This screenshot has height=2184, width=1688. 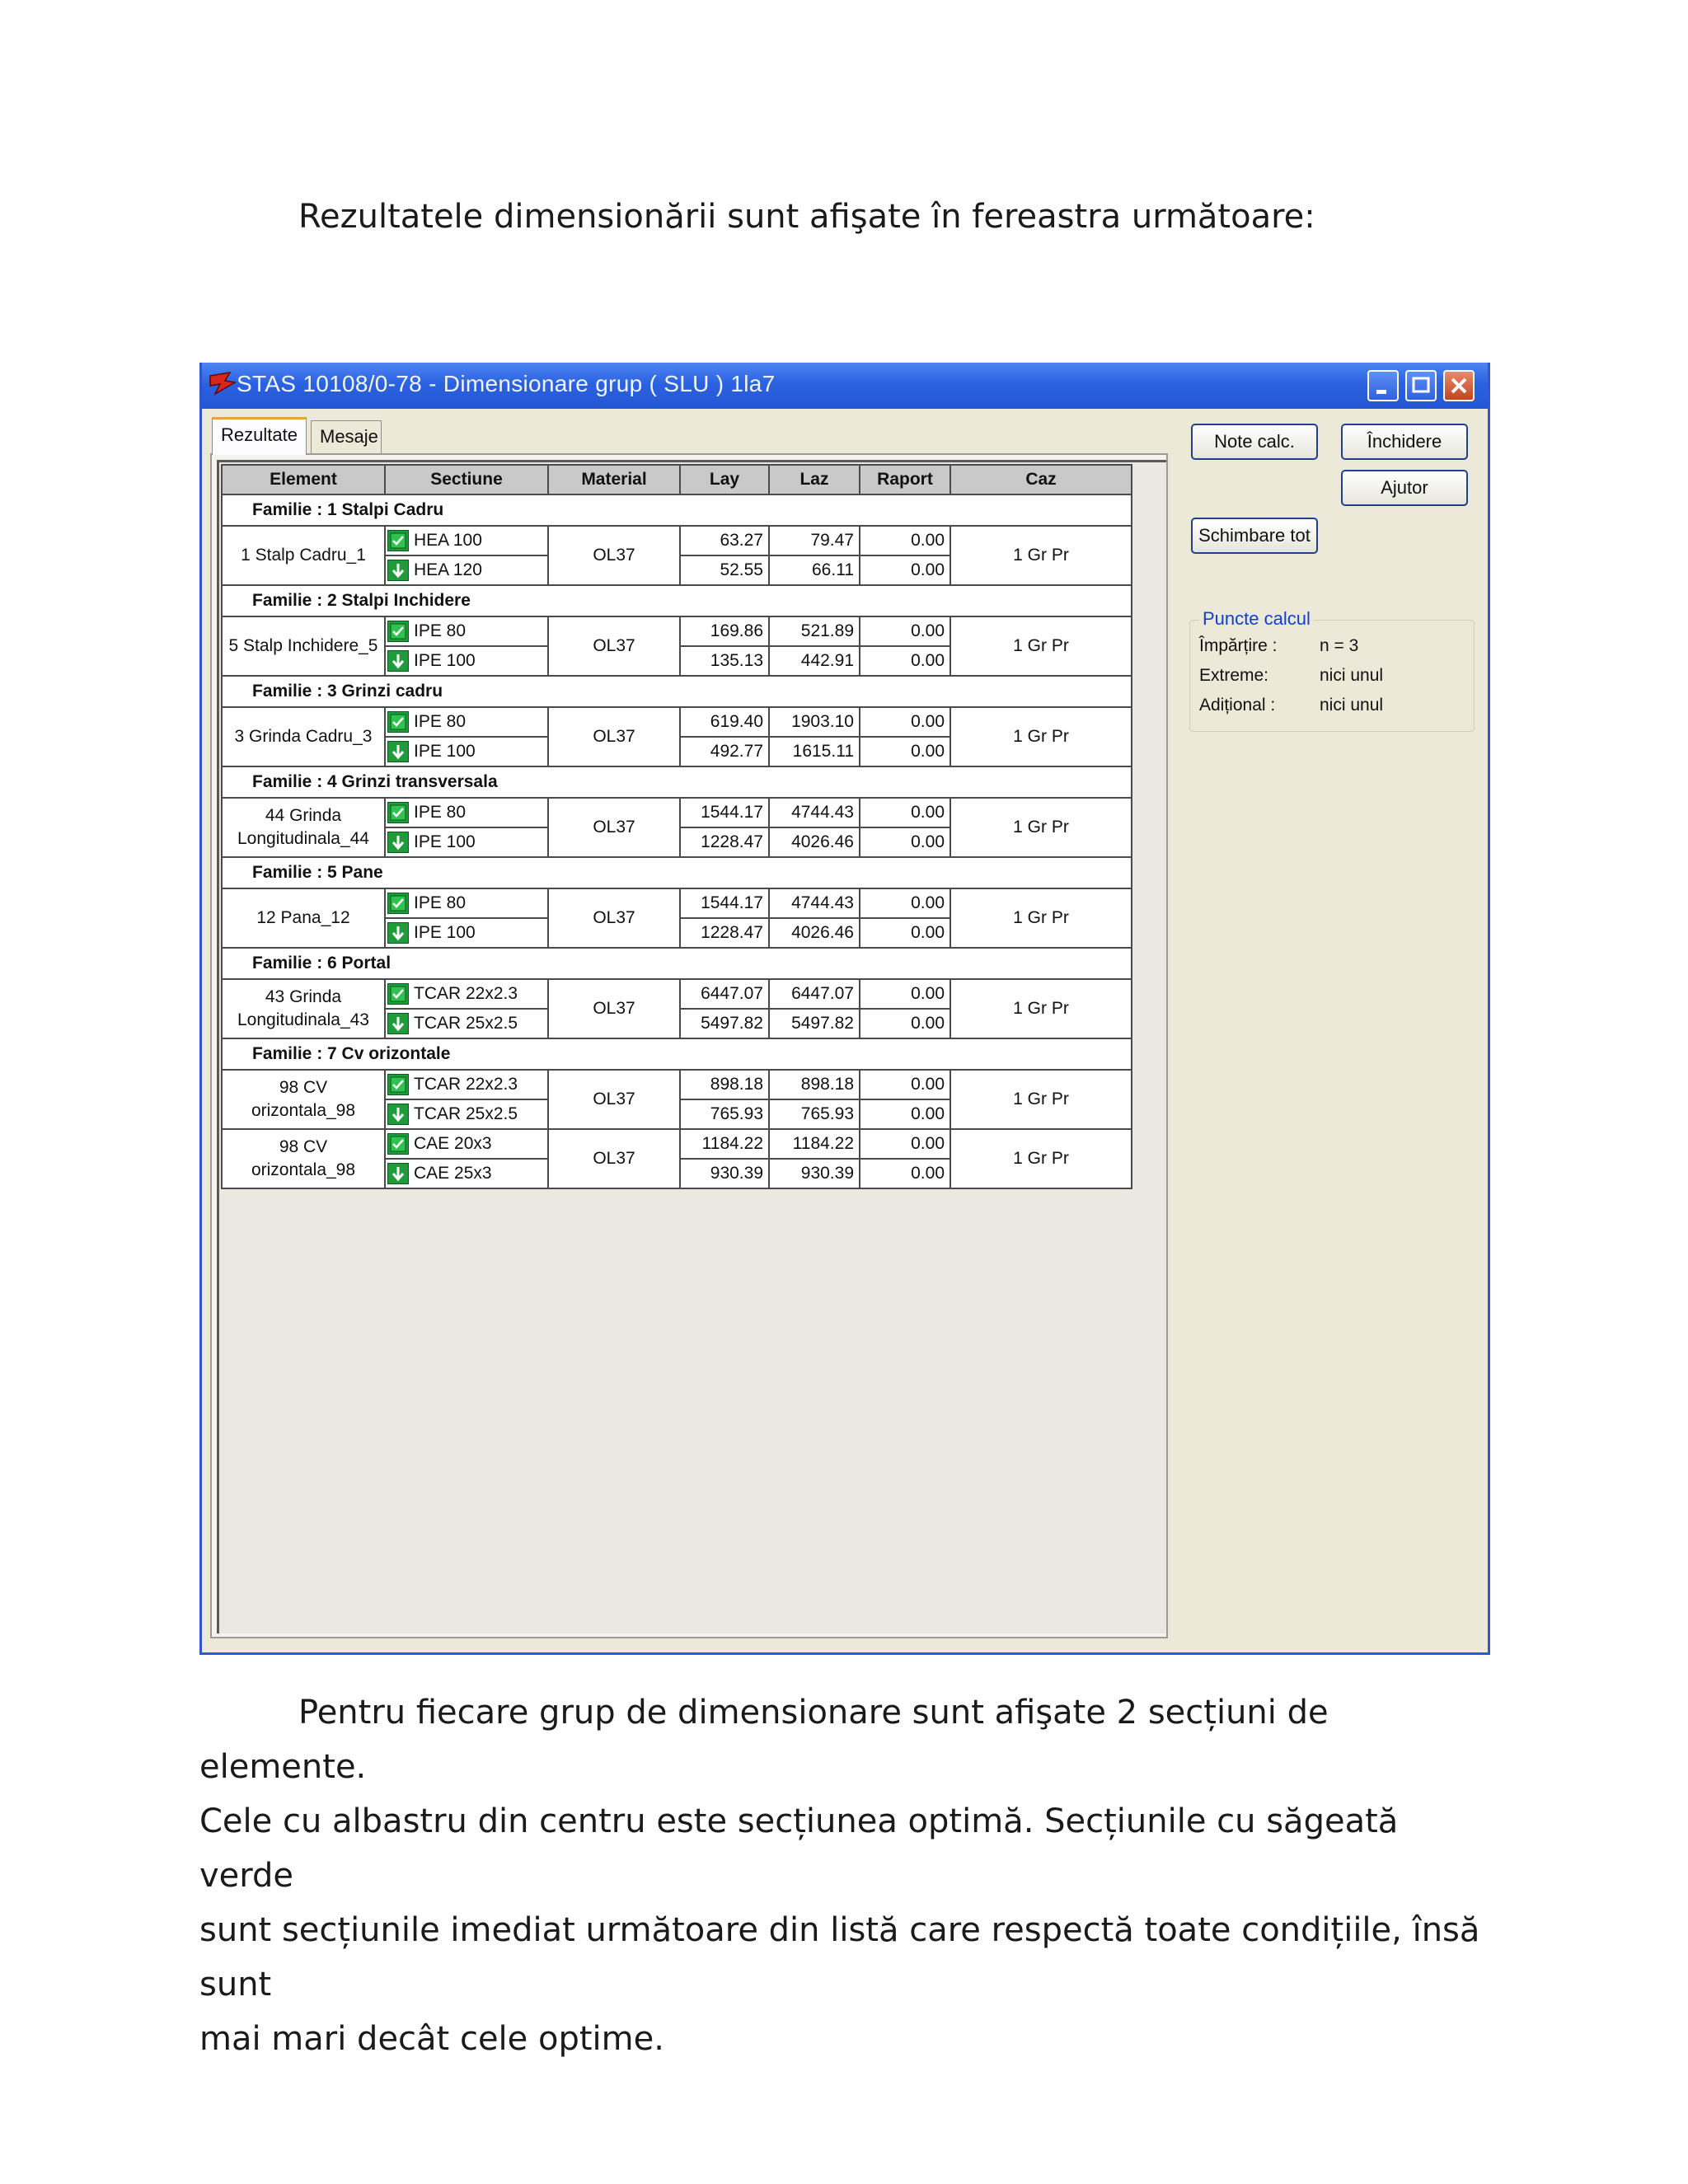 What do you see at coordinates (725, 479) in the screenshot?
I see `col-header-lay: Lay` at bounding box center [725, 479].